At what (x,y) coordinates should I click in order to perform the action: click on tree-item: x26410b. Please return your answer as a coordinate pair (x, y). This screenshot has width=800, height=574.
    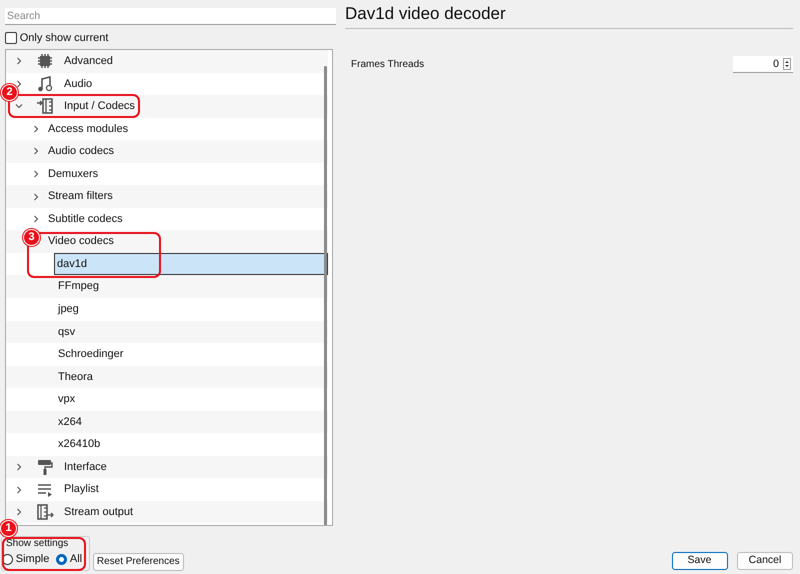
    Looking at the image, I should click on (79, 444).